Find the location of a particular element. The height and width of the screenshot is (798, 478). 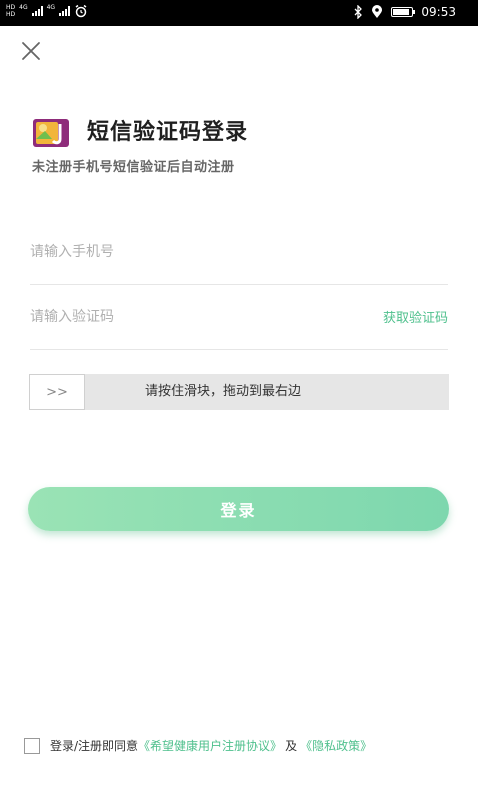

battery-level is located at coordinates (401, 12).